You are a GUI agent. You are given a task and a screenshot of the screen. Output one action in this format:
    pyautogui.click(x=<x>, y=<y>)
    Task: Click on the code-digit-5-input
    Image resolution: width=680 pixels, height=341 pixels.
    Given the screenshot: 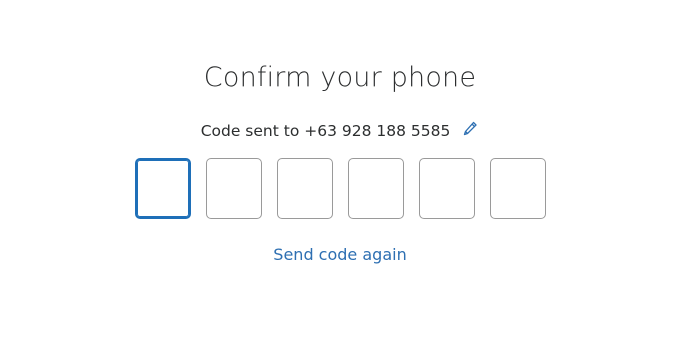 What is the action you would take?
    pyautogui.click(x=447, y=188)
    